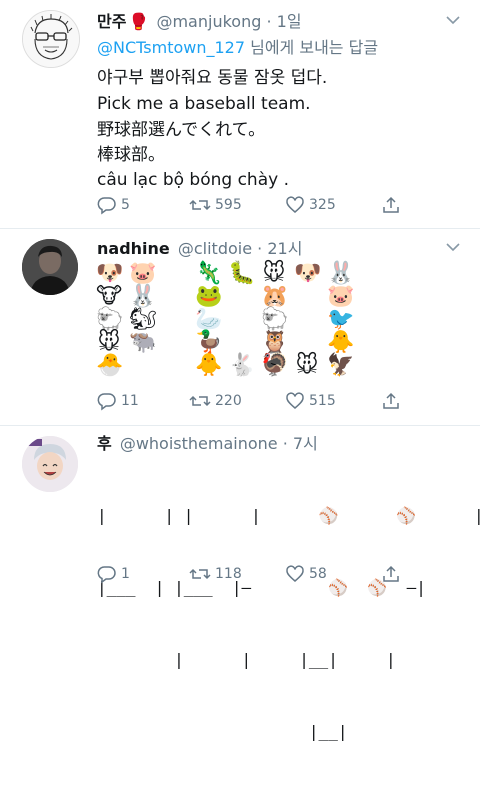  I want to click on like-button: 58, so click(306, 574).